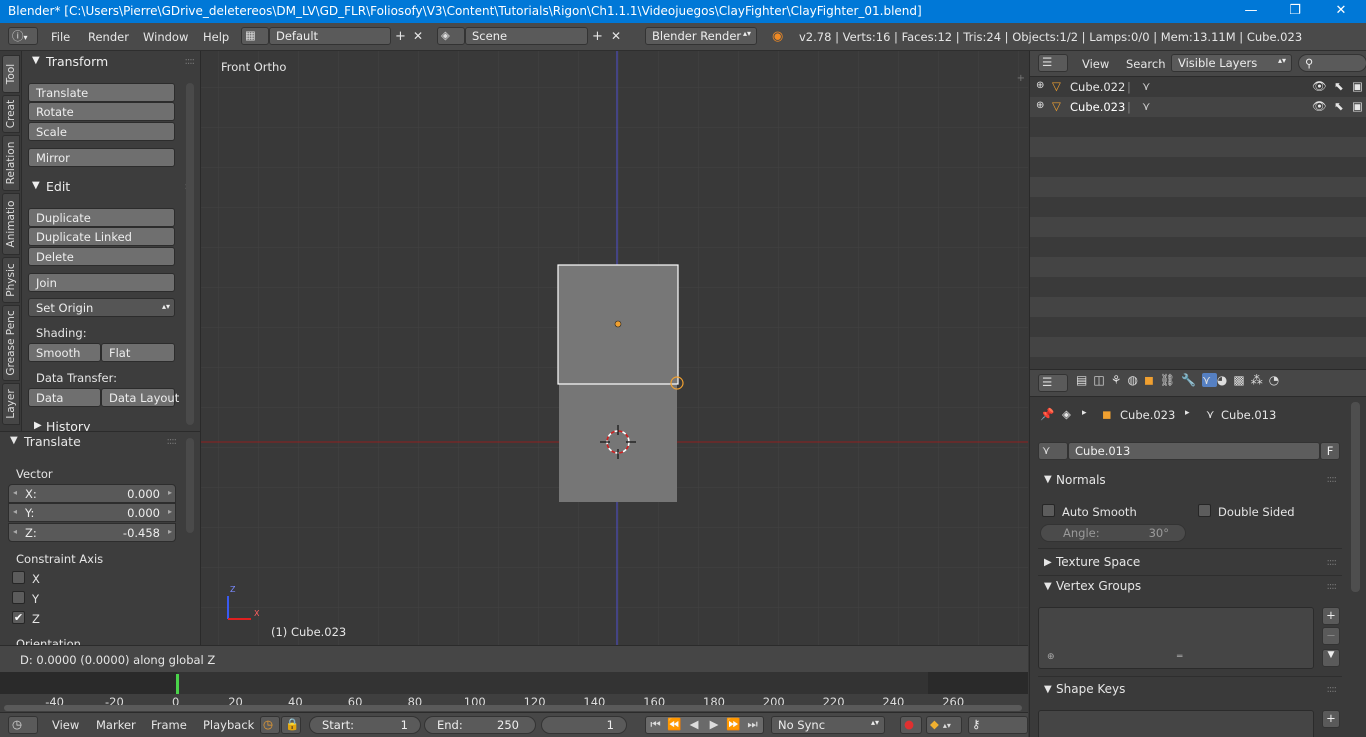 The width and height of the screenshot is (1366, 737). Describe the element at coordinates (92, 532) in the screenshot. I see `vector-z-field: ◂ Z: -0.458 ▸` at that location.